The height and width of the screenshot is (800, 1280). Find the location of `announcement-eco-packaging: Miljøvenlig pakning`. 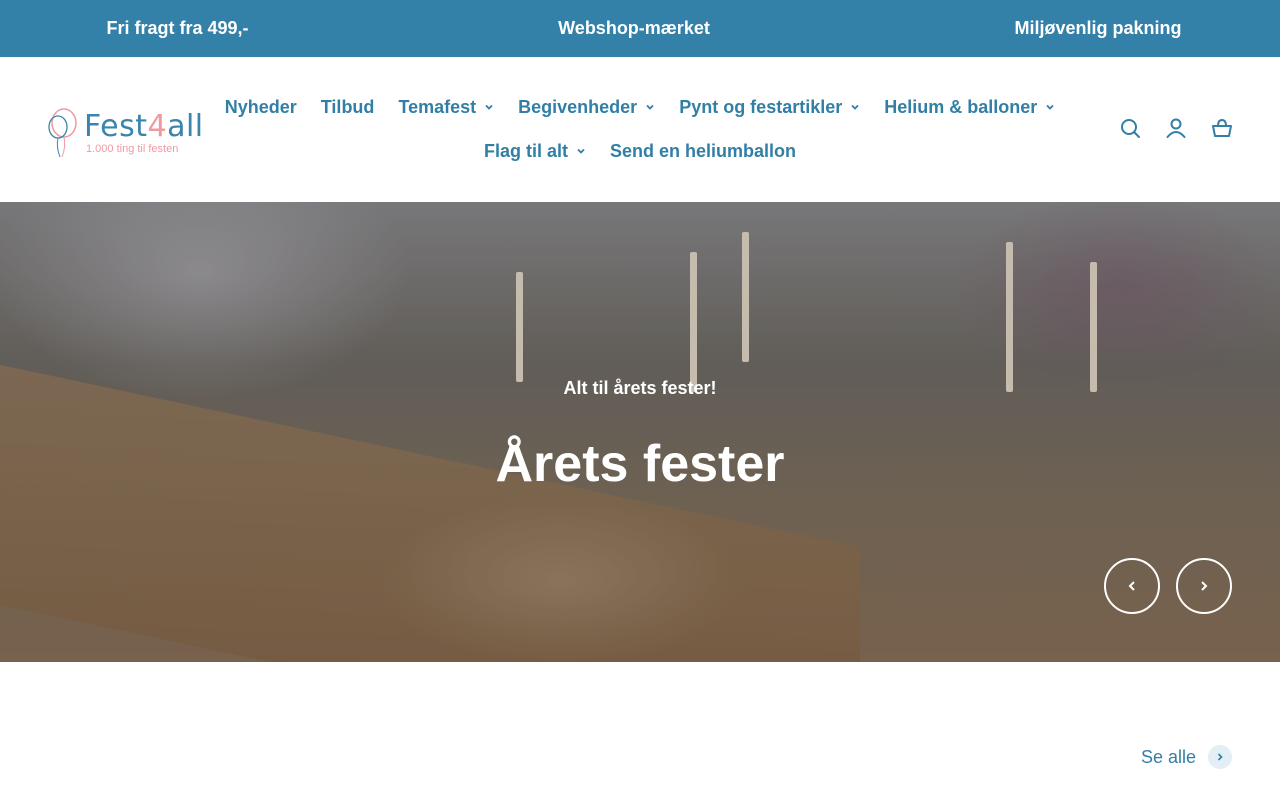

announcement-eco-packaging: Miljøvenlig pakning is located at coordinates (1098, 28).